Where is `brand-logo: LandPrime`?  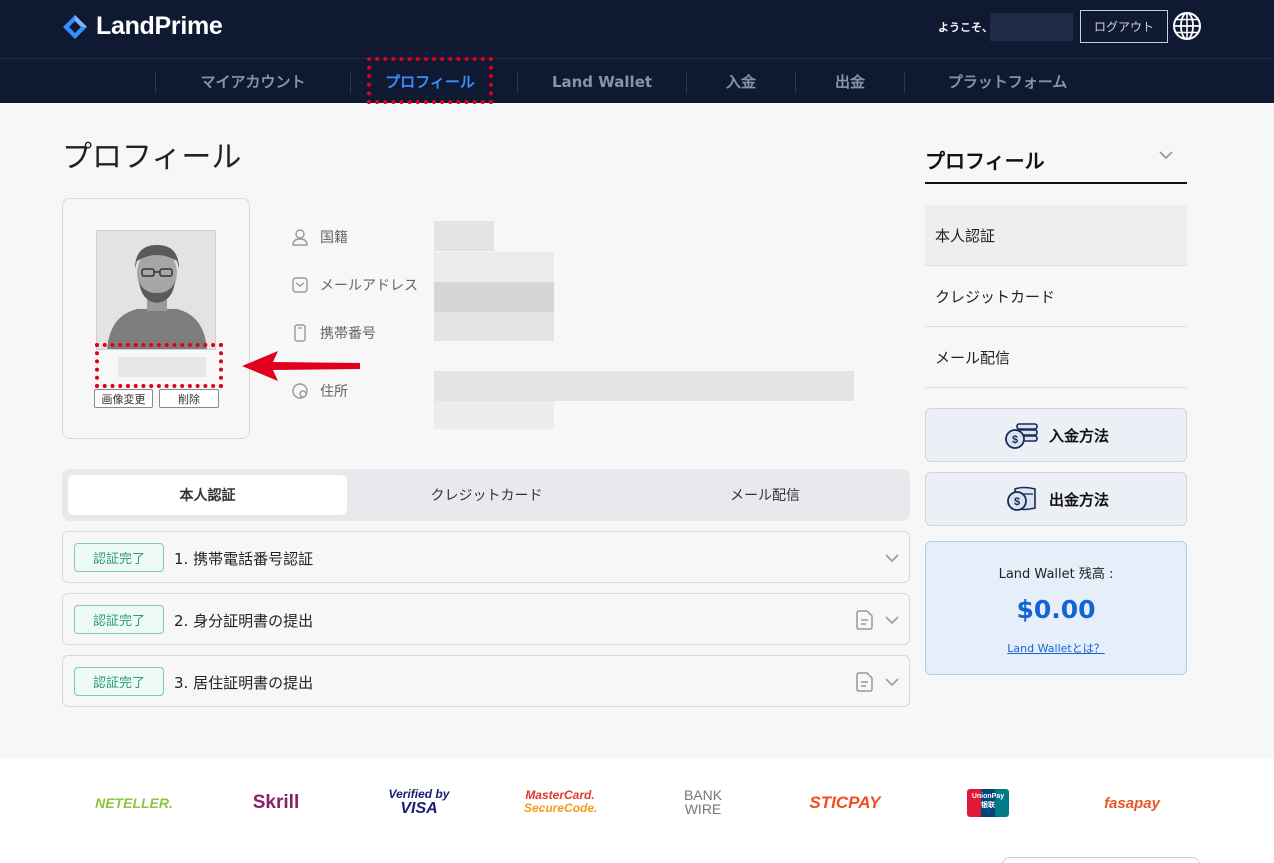
brand-logo: LandPrime is located at coordinates (142, 26).